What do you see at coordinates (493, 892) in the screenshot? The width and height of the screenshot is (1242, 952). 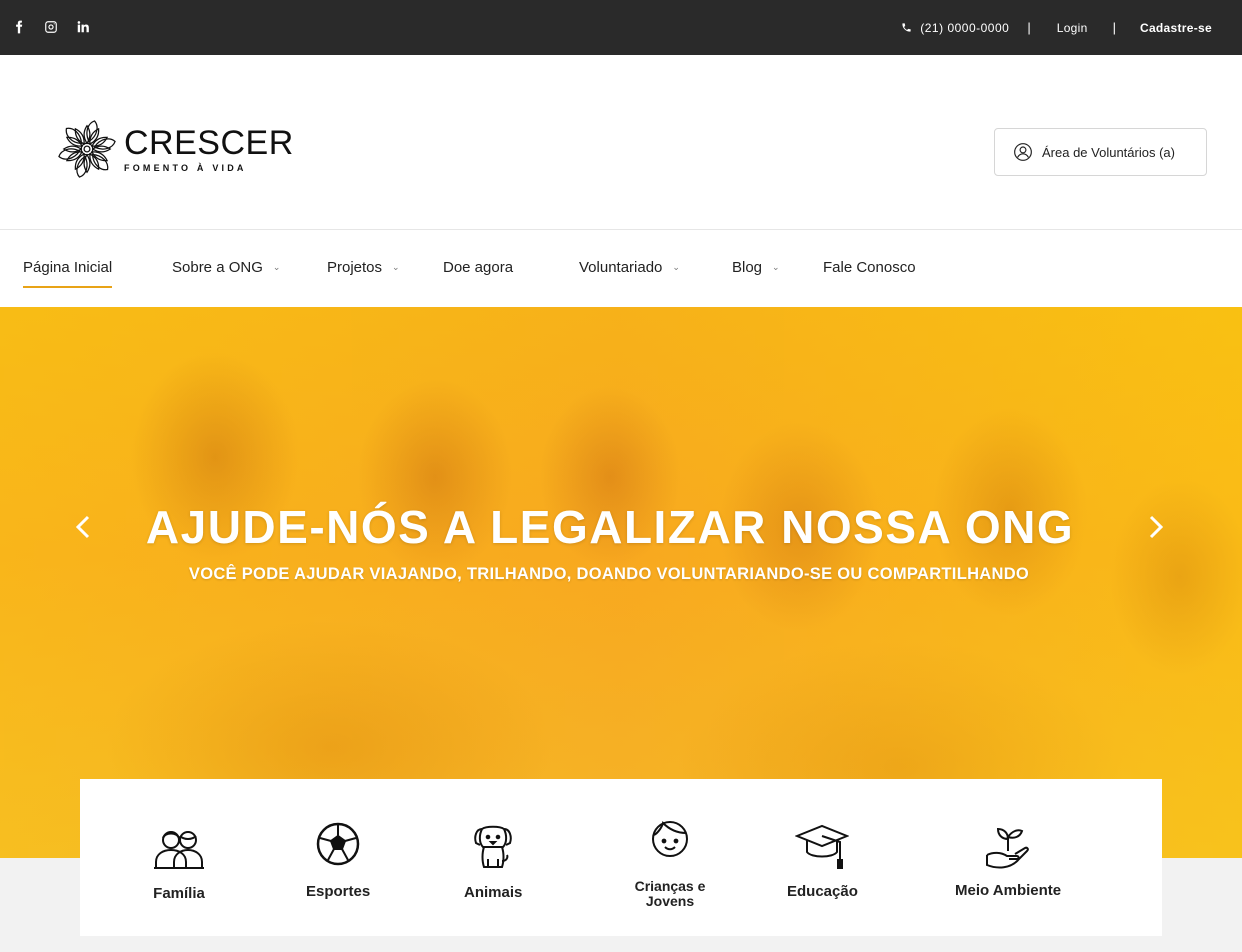 I see `category-label: Animais` at bounding box center [493, 892].